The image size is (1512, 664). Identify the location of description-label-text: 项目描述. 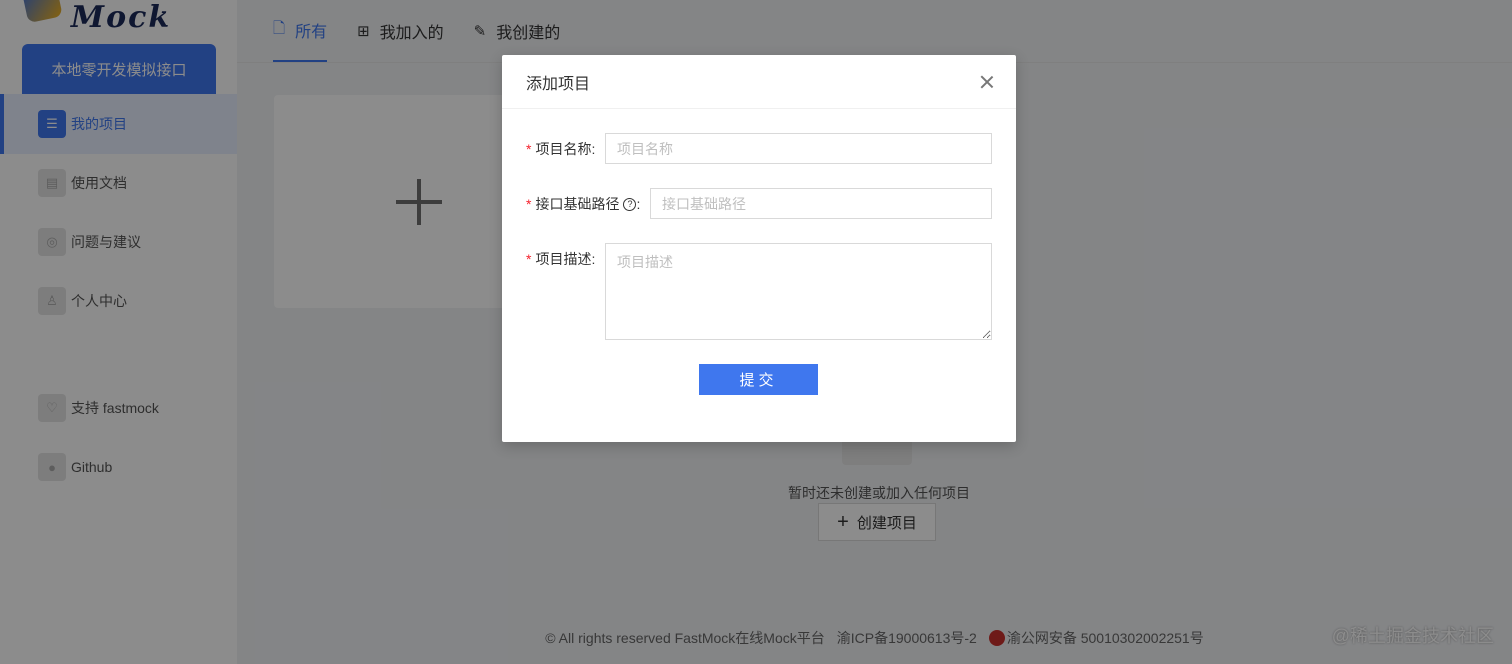
(563, 259).